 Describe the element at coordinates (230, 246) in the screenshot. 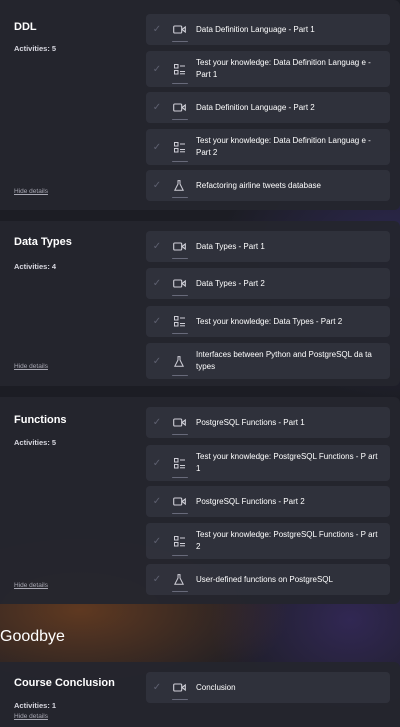

I see `activity-label: Data Types - Part 1` at that location.